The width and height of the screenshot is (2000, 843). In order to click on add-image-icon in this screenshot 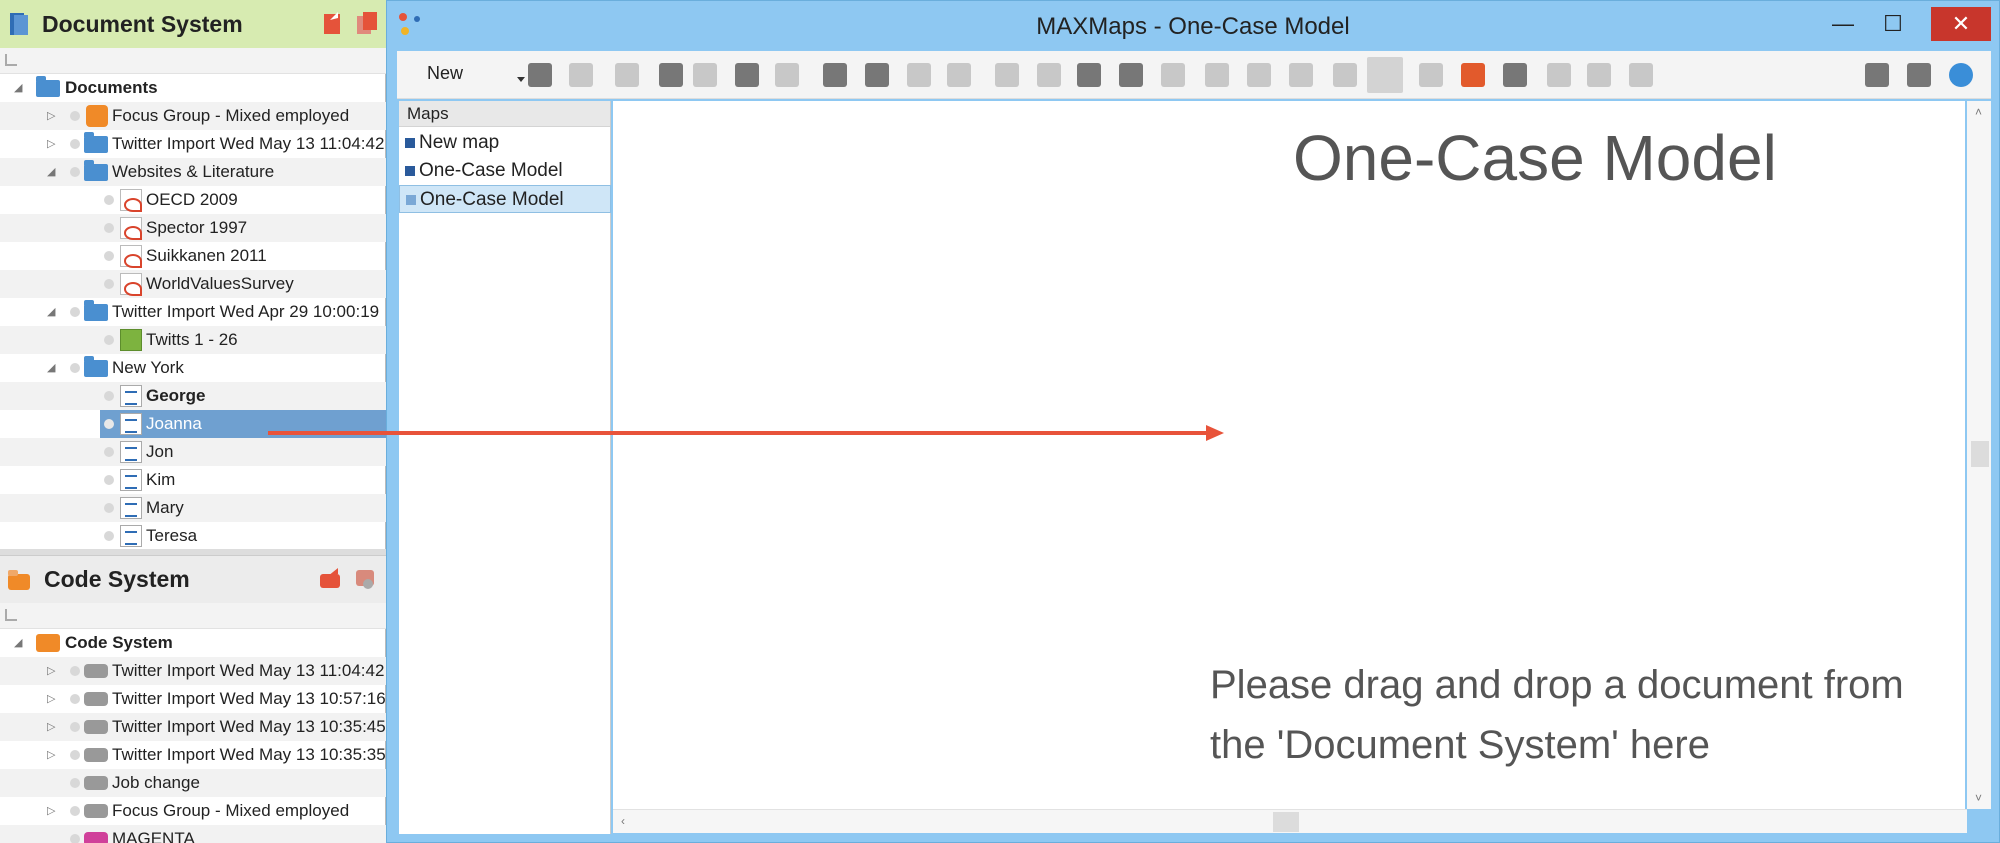, I will do `click(671, 75)`.